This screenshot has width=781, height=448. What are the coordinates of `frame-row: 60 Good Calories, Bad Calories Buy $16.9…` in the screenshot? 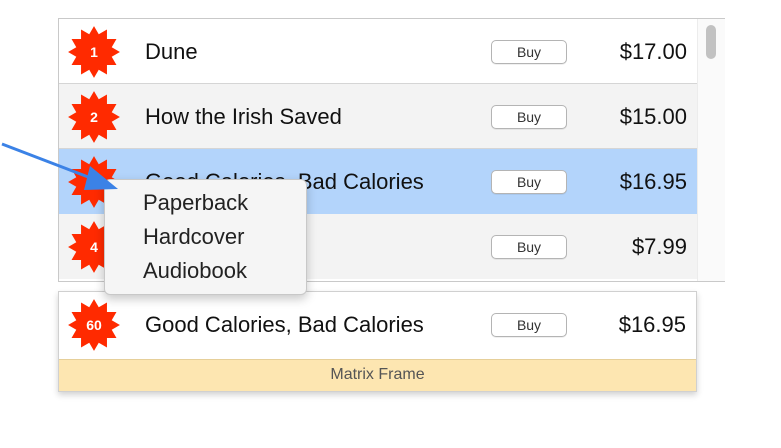 It's located at (377, 325).